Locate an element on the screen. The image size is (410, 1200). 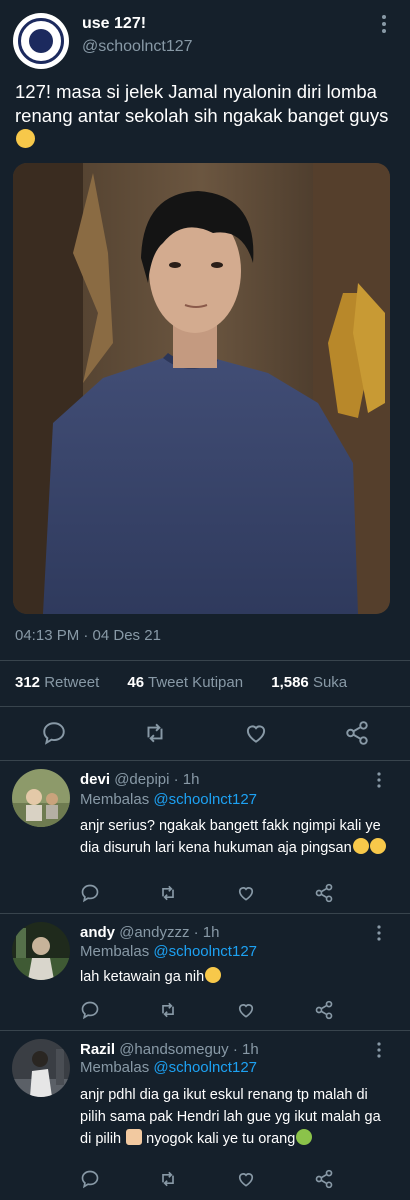
author-avatar is located at coordinates (41, 41).